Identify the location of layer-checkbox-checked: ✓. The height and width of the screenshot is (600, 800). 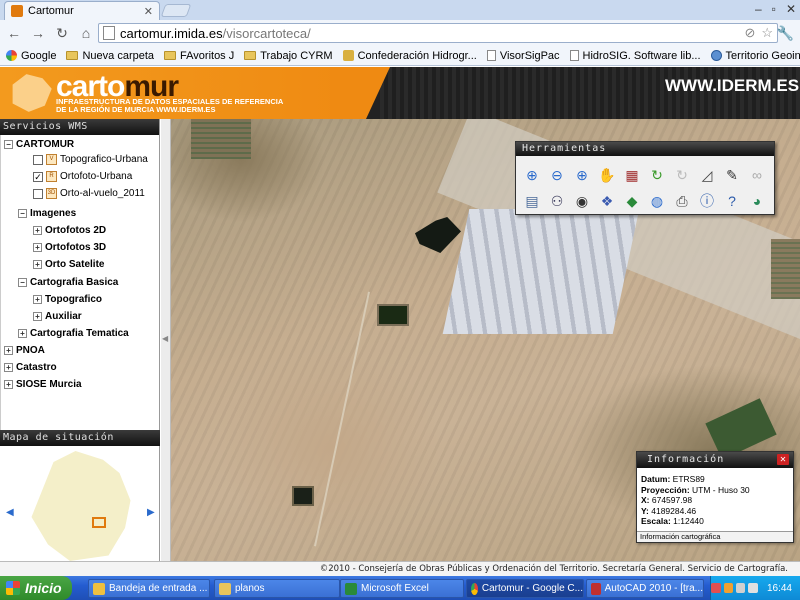
(38, 176).